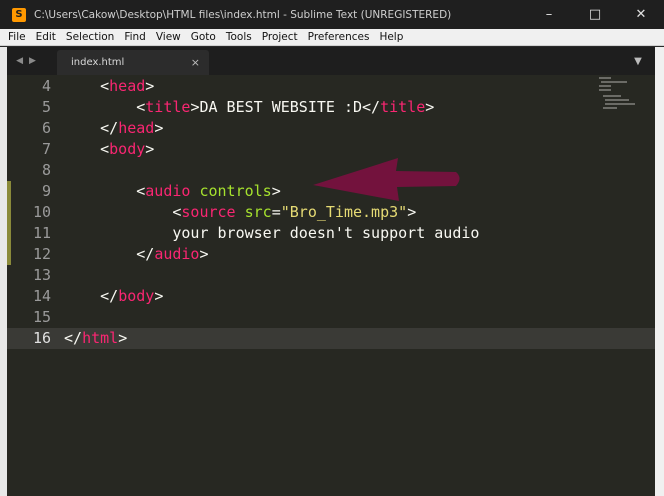 This screenshot has width=664, height=496. Describe the element at coordinates (595, 14) in the screenshot. I see `maximize-icon: □` at that location.